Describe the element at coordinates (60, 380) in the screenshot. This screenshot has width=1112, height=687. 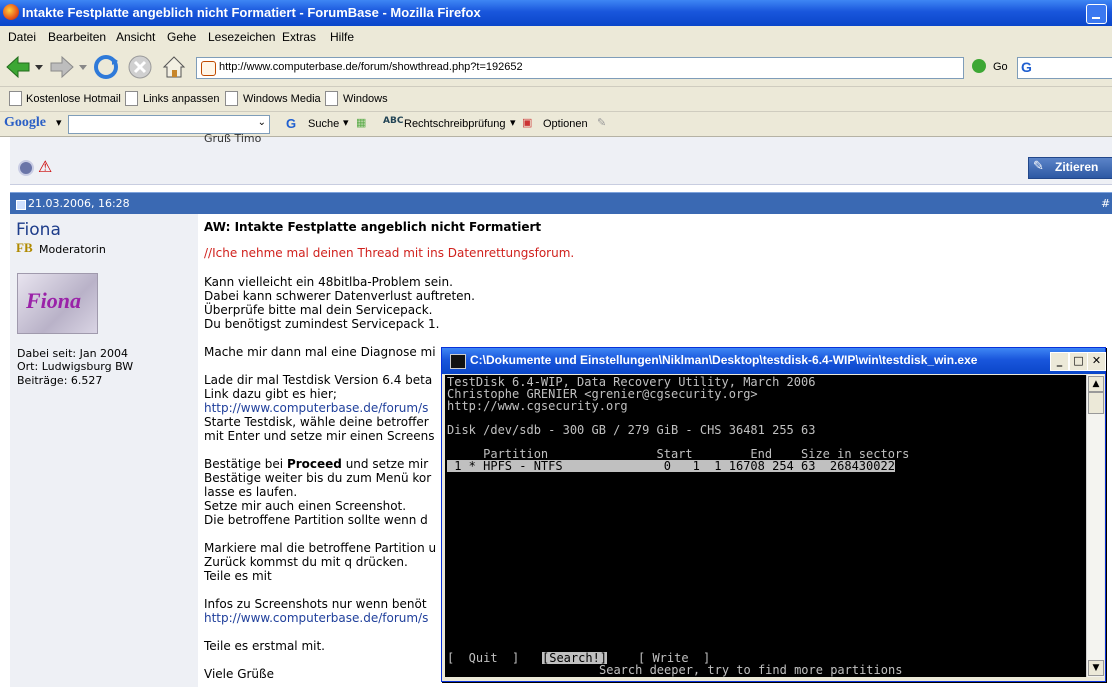
I see `post-count: Beiträge: 6.527` at that location.